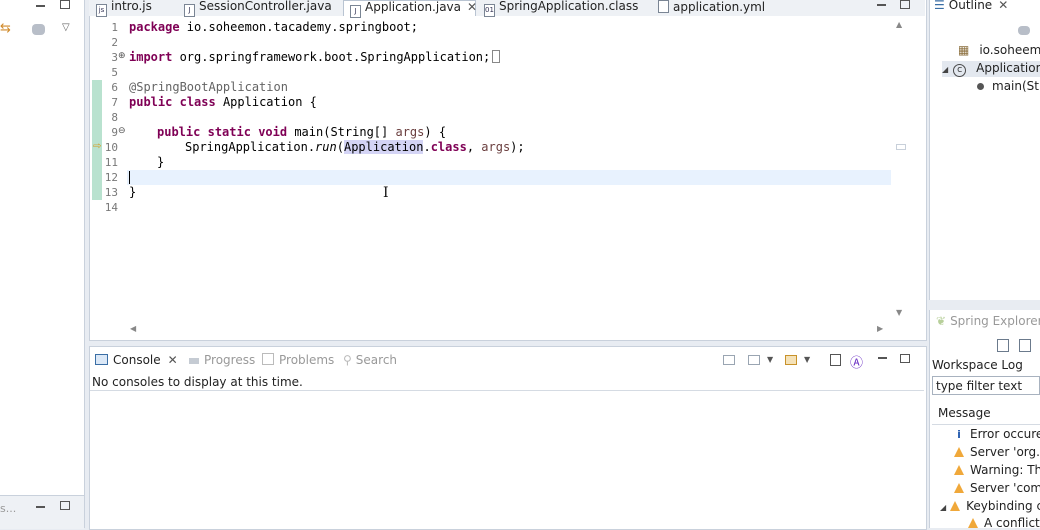 This screenshot has height=530, width=1040. What do you see at coordinates (111, 192) in the screenshot?
I see `line-number: 13` at bounding box center [111, 192].